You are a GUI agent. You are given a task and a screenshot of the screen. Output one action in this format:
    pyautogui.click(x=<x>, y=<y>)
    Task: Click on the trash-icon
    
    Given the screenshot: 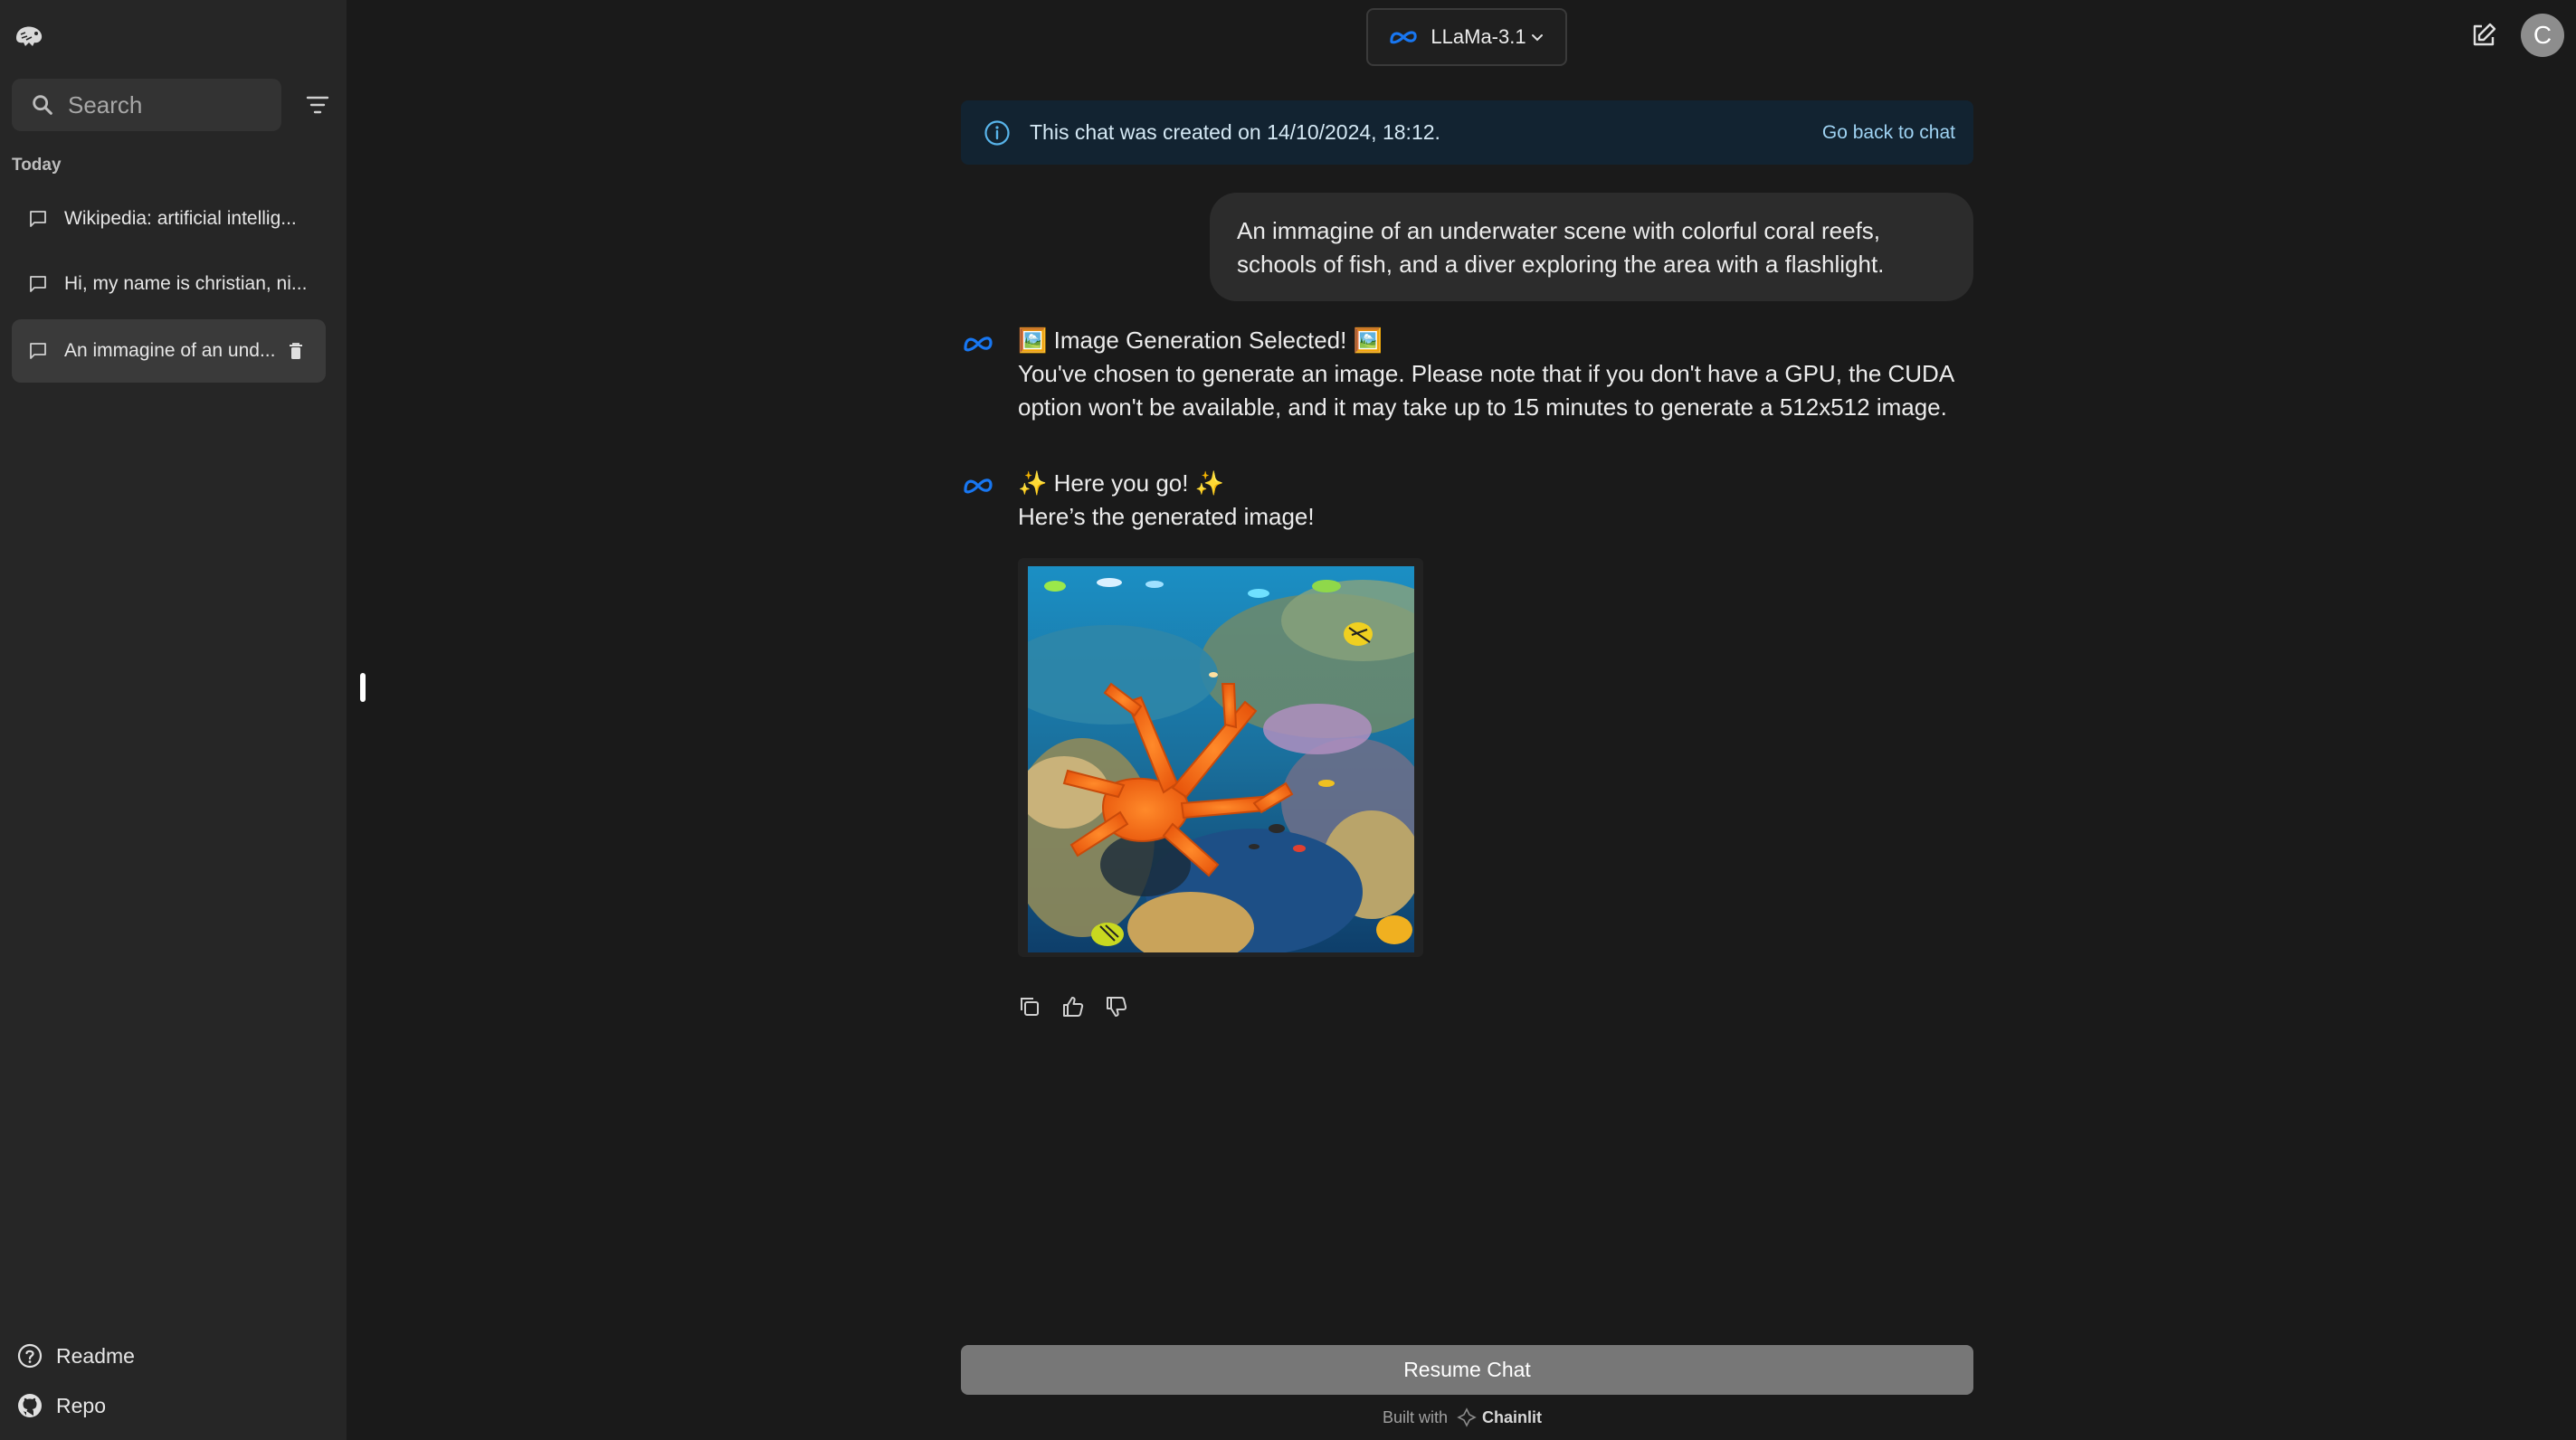 What is the action you would take?
    pyautogui.click(x=296, y=351)
    